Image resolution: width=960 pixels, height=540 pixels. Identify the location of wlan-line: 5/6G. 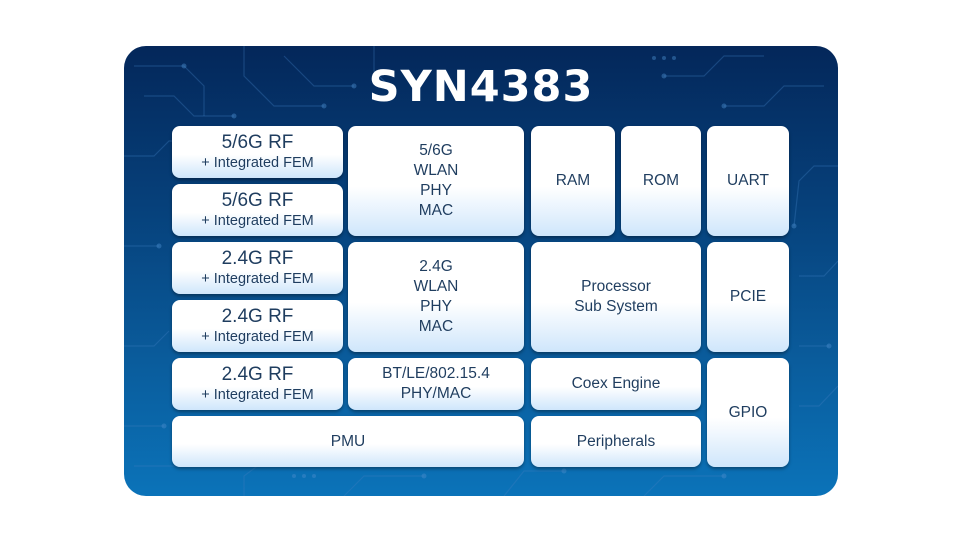
(436, 150).